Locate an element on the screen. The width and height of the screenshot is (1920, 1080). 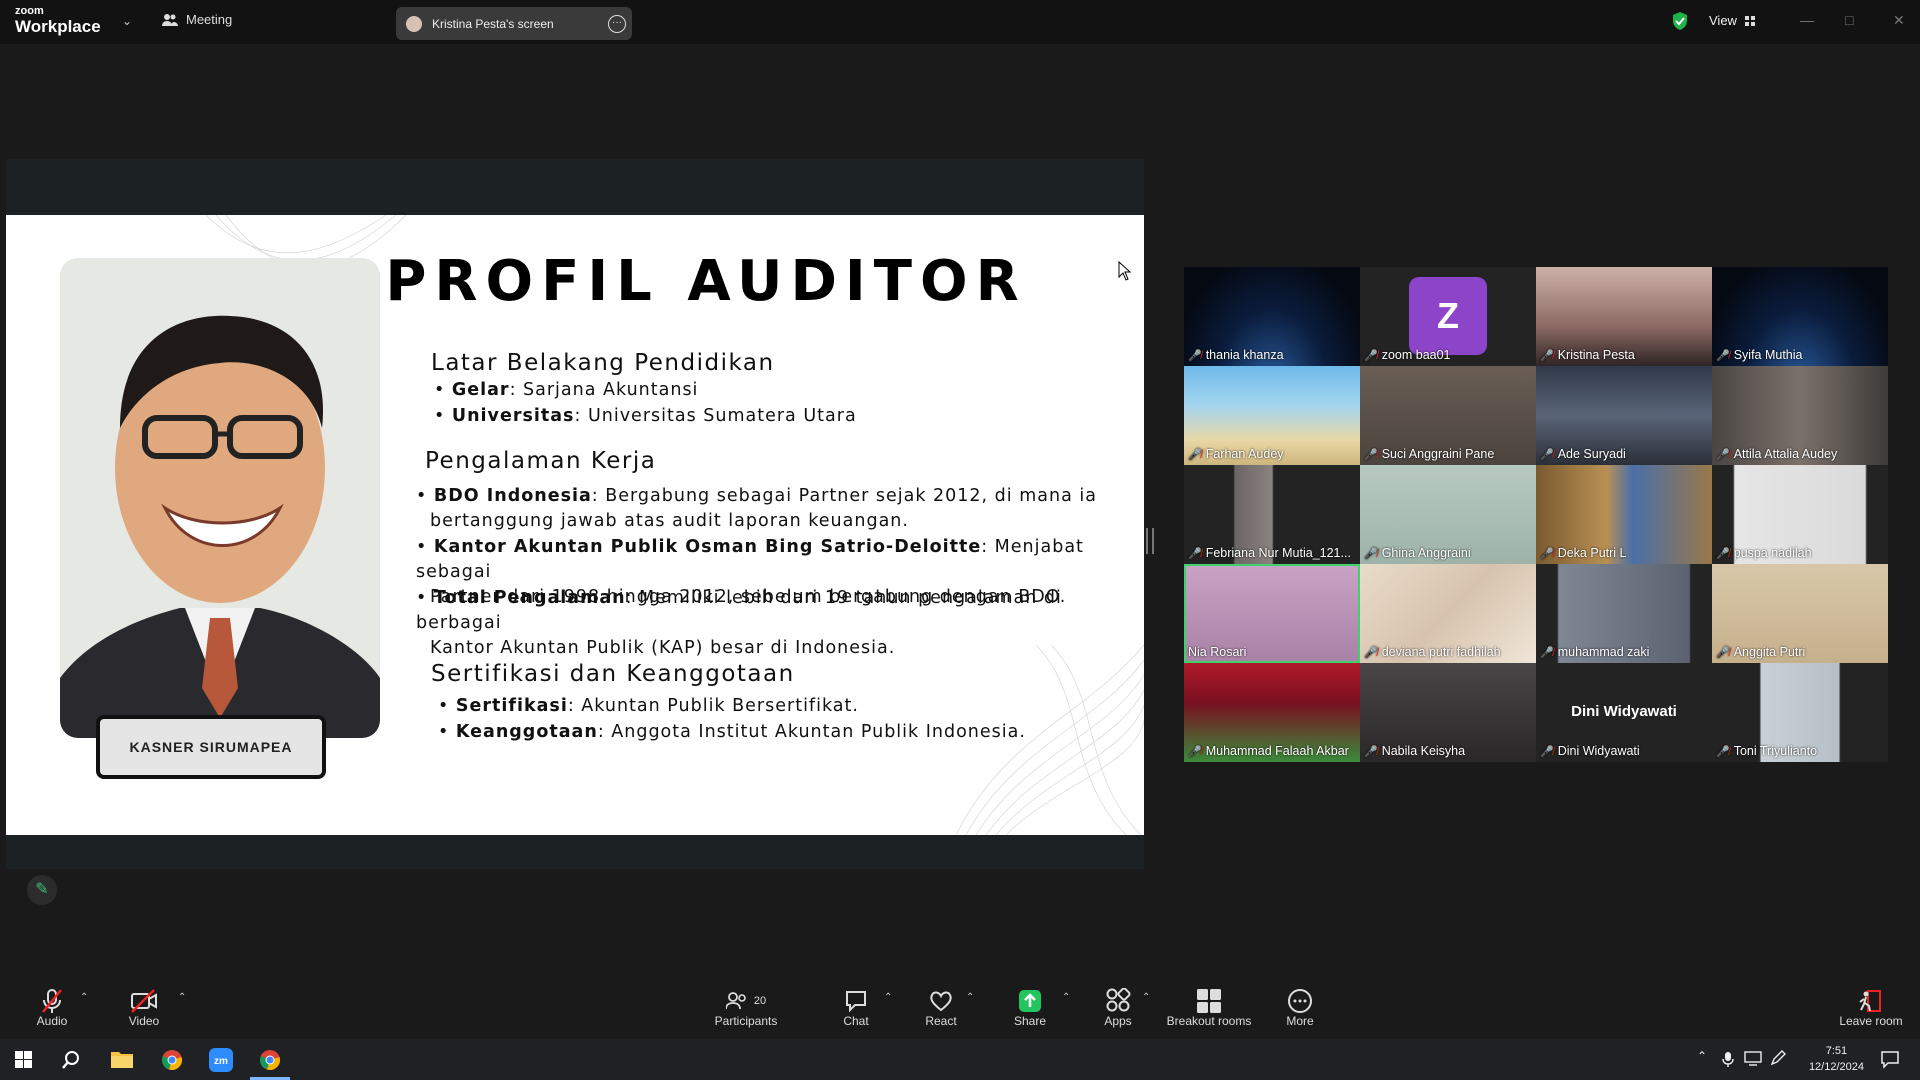
participant-tile: 🎤̸ Toni Triyulianto is located at coordinates (1800, 712).